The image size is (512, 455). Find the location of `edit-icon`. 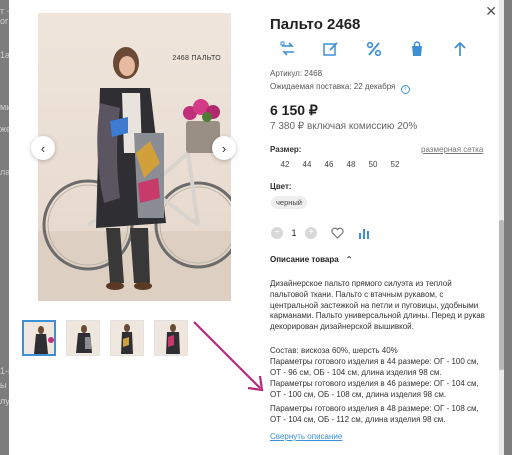

edit-icon is located at coordinates (331, 49).